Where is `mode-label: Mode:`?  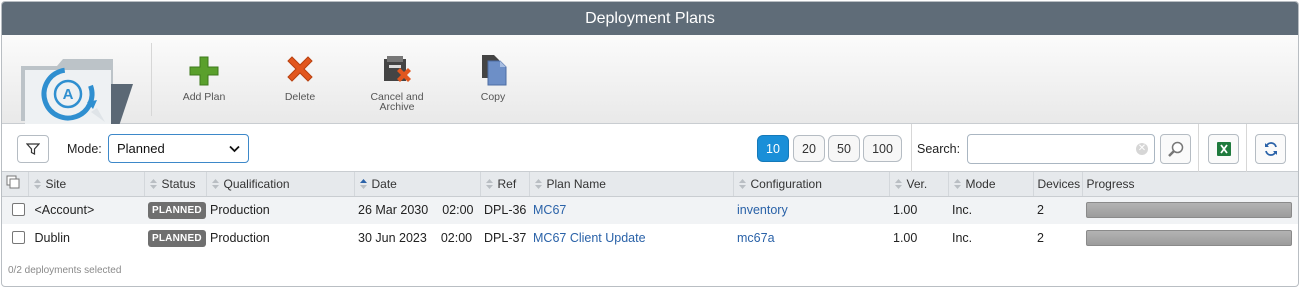 mode-label: Mode: is located at coordinates (84, 149).